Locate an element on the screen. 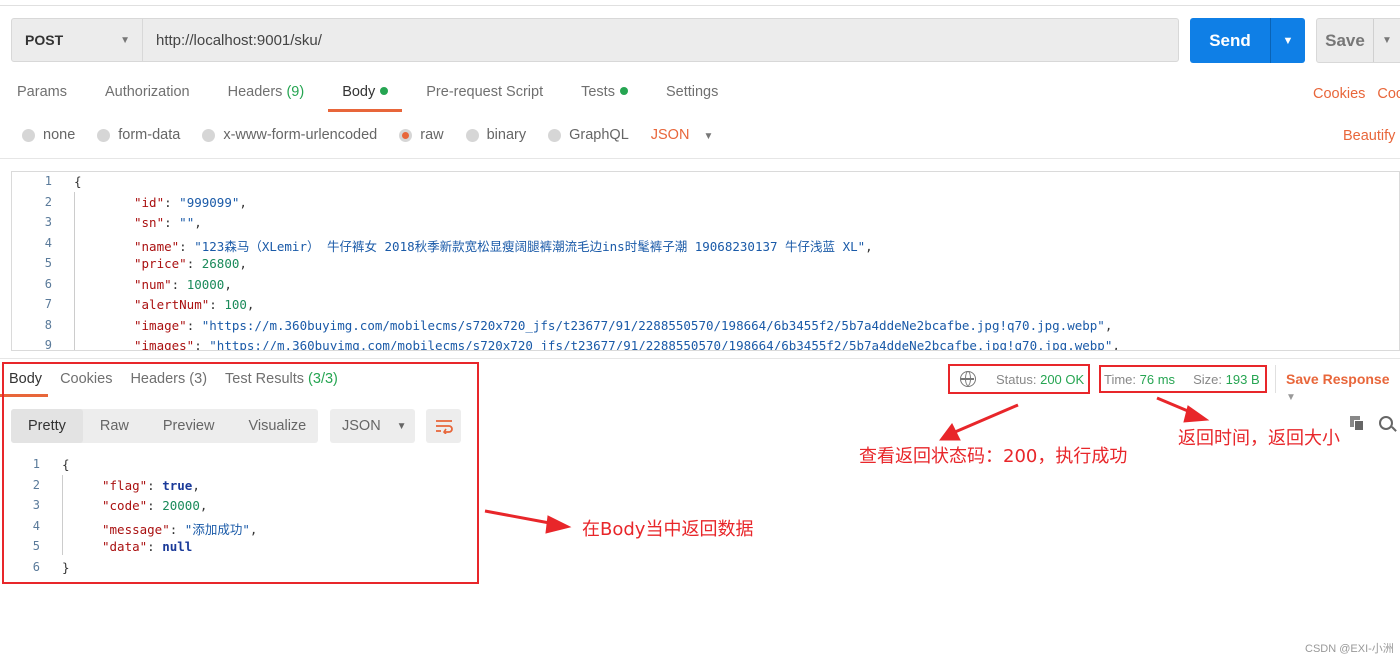 Image resolution: width=1400 pixels, height=660 pixels. arrow-status is located at coordinates (986, 418).